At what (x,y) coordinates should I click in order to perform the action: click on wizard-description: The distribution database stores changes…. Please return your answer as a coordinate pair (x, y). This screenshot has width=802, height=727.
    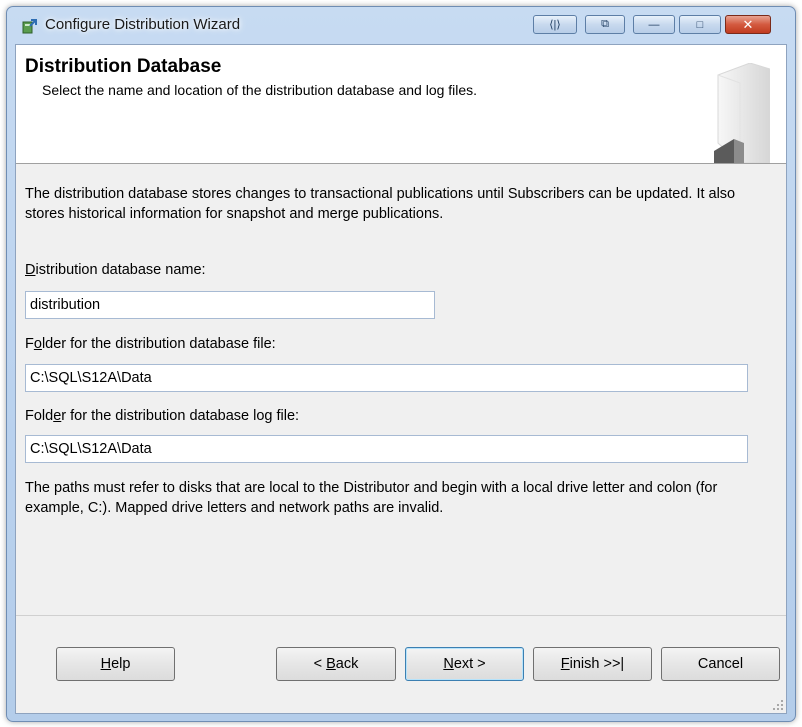
    Looking at the image, I should click on (380, 204).